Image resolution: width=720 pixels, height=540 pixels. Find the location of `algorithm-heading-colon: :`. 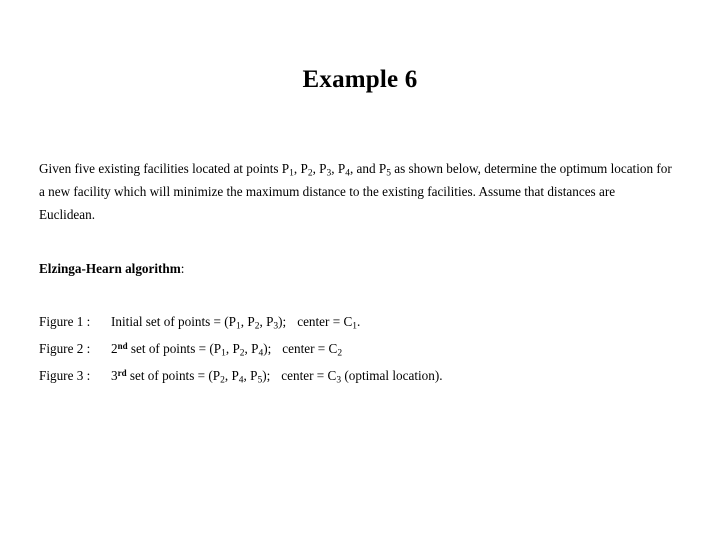

algorithm-heading-colon: : is located at coordinates (182, 268).